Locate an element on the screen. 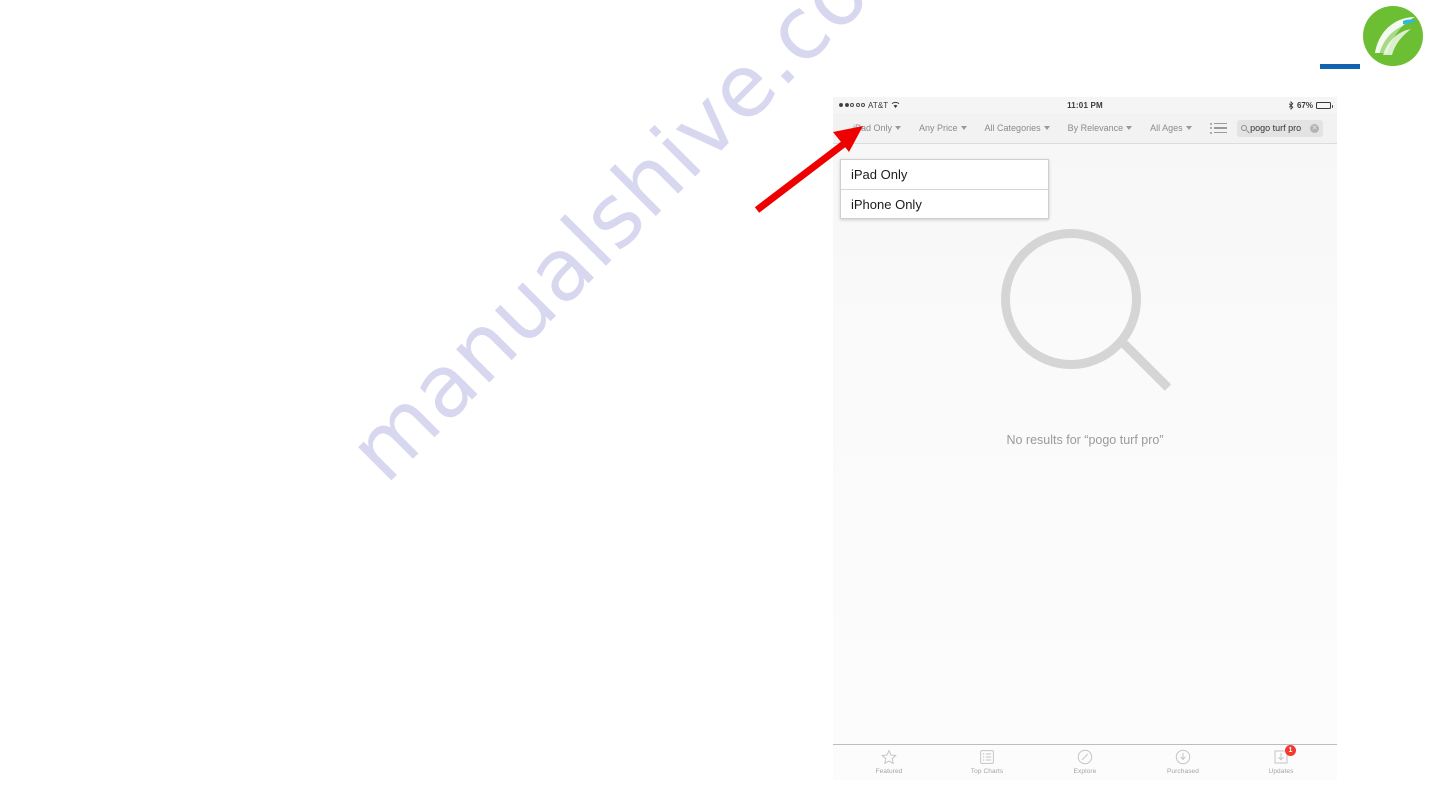 Image resolution: width=1440 pixels, height=810 pixels. clear-search-icon: ✕ is located at coordinates (1314, 128).